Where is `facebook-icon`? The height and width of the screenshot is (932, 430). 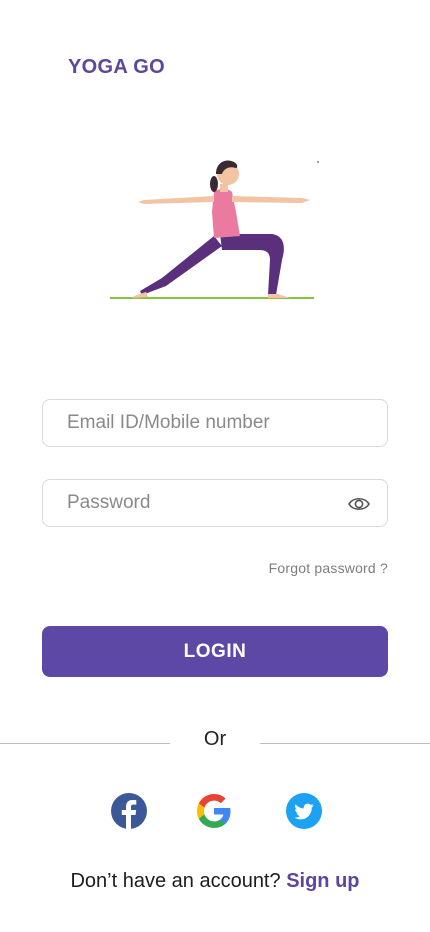 facebook-icon is located at coordinates (129, 811).